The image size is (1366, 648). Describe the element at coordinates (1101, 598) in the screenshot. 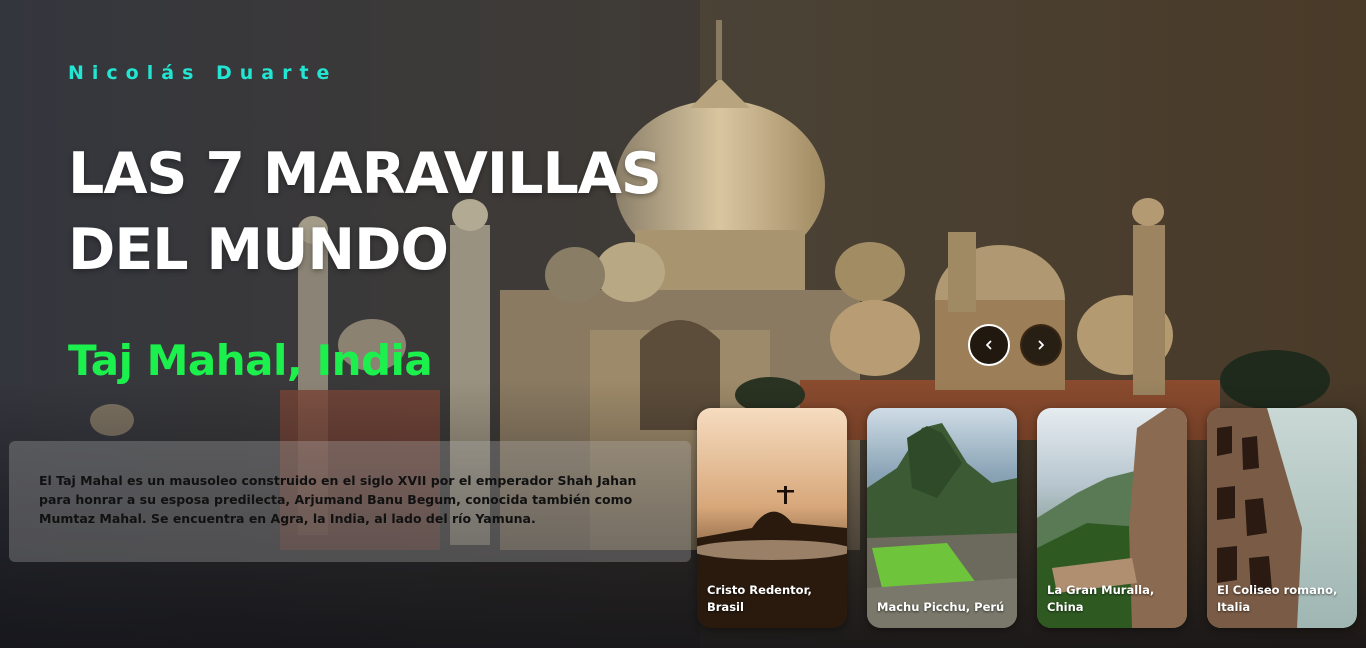

I see `card-label: La Gran Muralla, China` at that location.